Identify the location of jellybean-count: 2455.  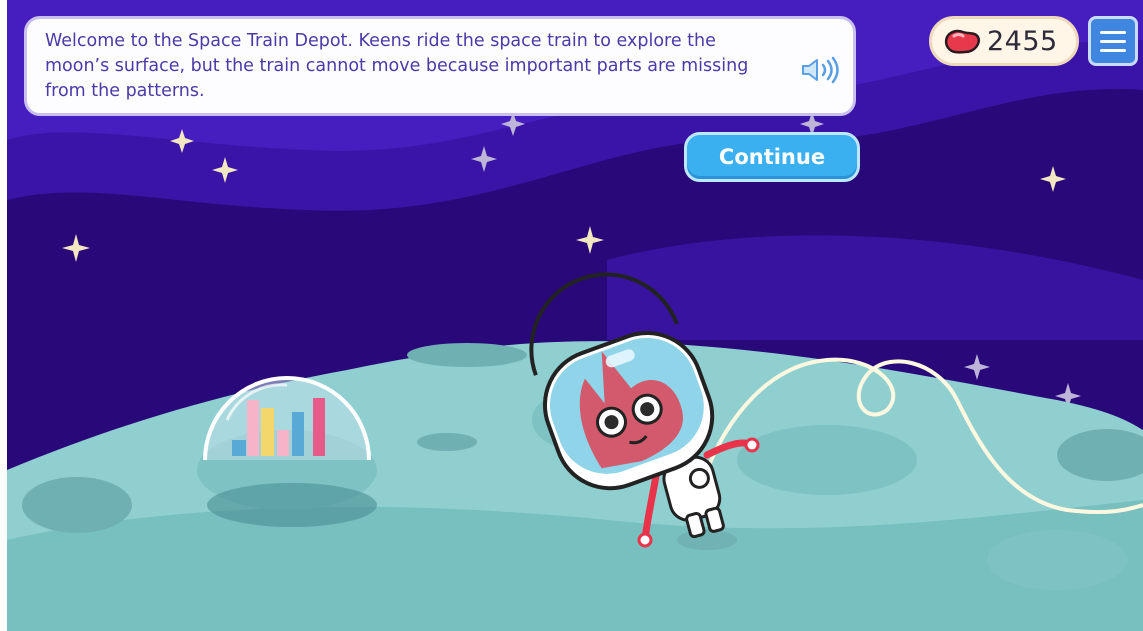
(1022, 41).